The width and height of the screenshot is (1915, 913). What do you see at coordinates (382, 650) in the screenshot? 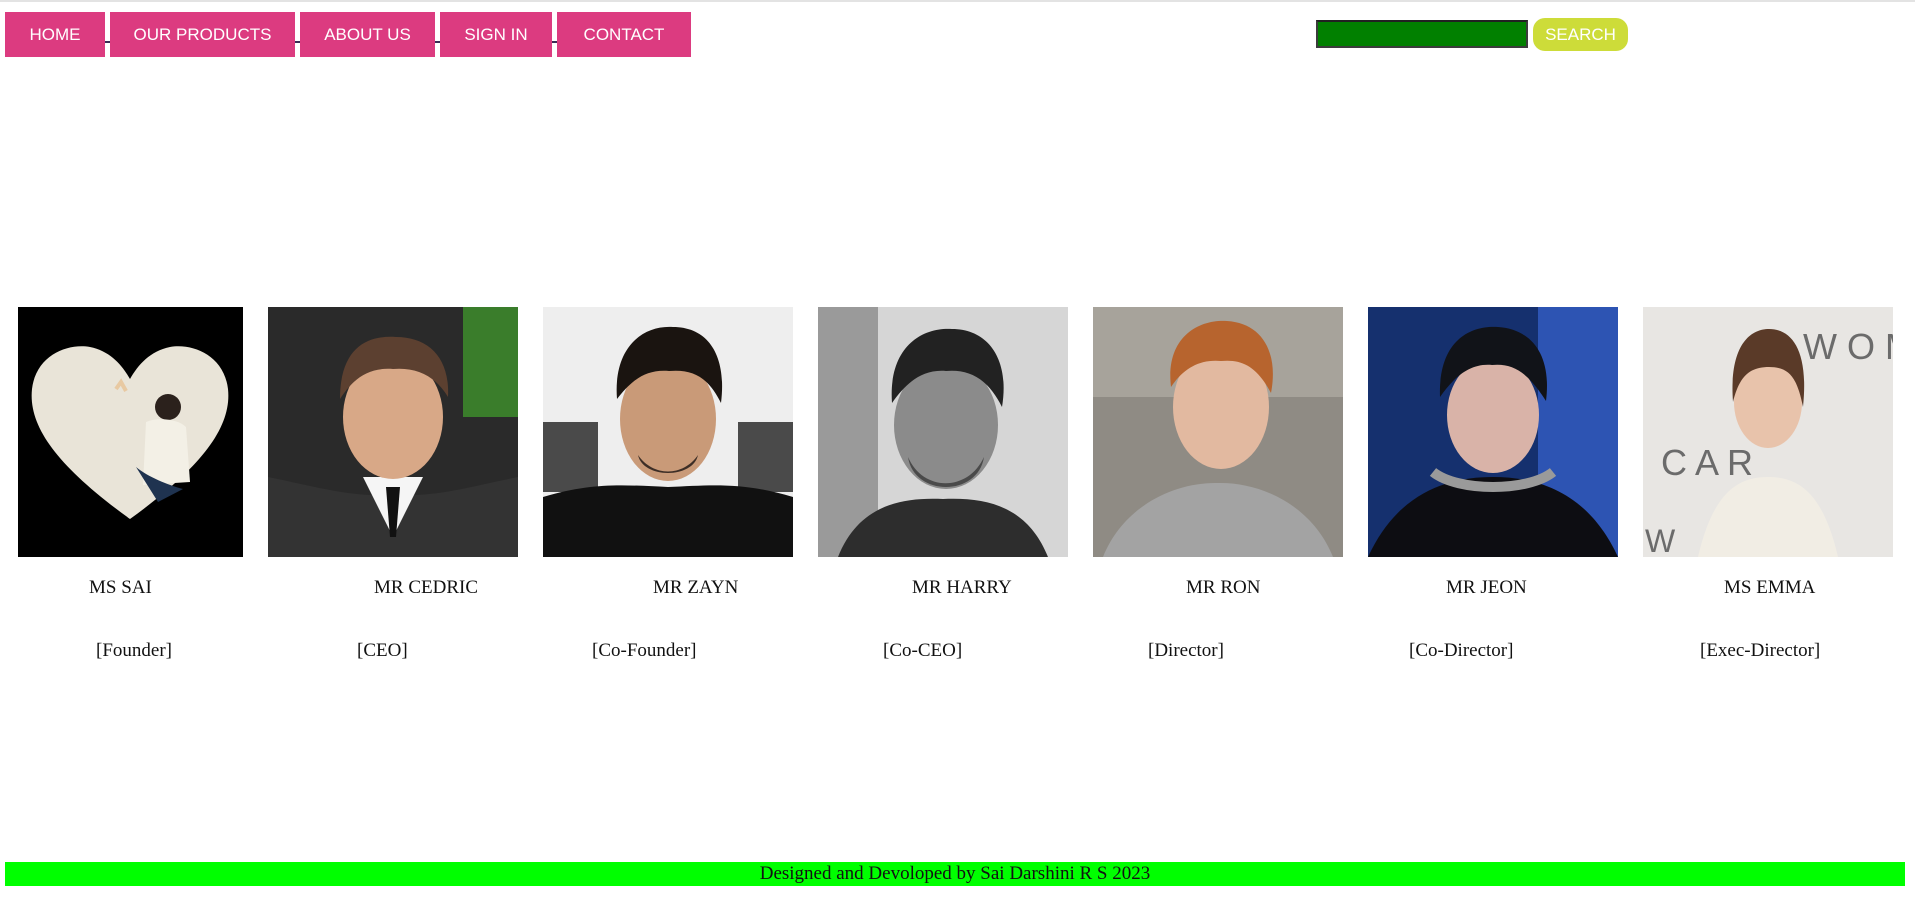
I see `team-role-cedric: [CEO]` at bounding box center [382, 650].